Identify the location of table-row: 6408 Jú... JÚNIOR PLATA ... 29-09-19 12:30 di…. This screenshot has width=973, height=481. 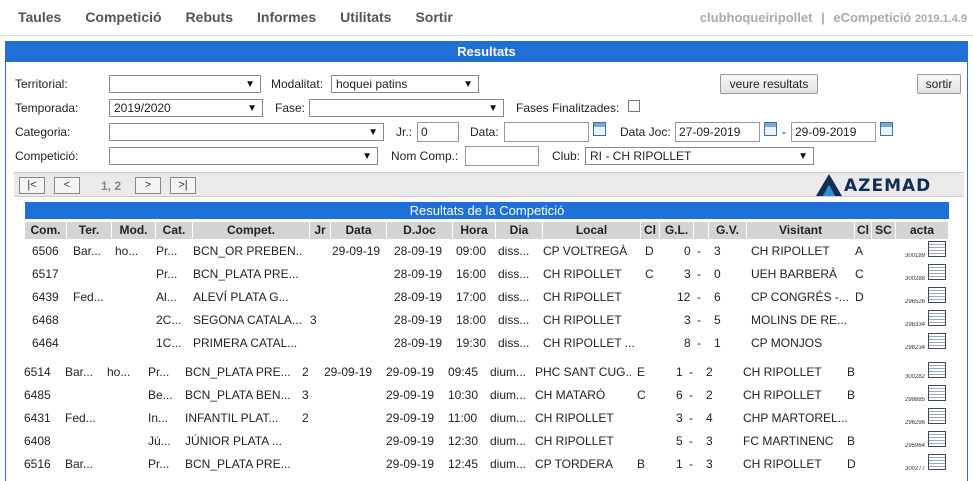
(487, 441).